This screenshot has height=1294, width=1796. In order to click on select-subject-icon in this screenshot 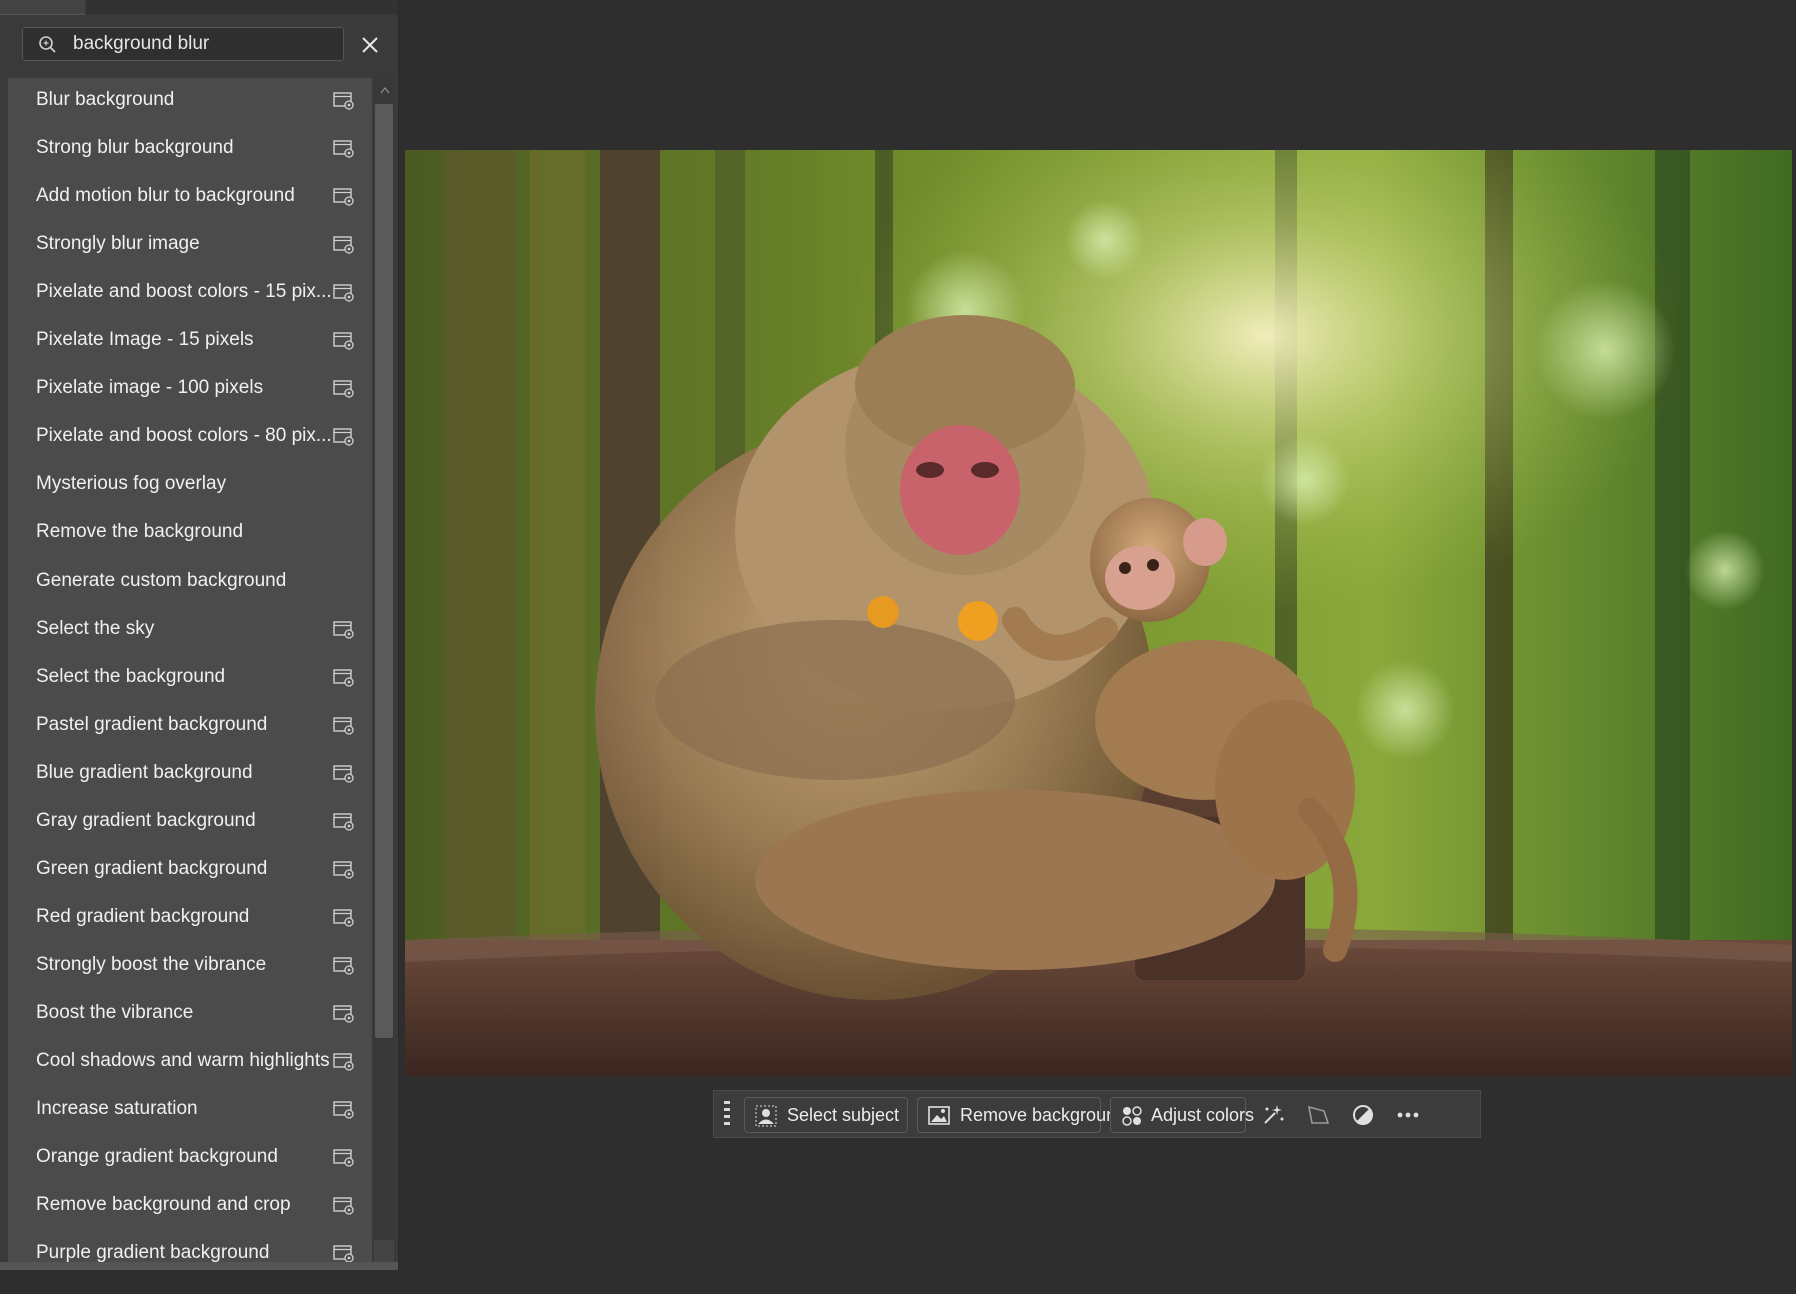, I will do `click(766, 1116)`.